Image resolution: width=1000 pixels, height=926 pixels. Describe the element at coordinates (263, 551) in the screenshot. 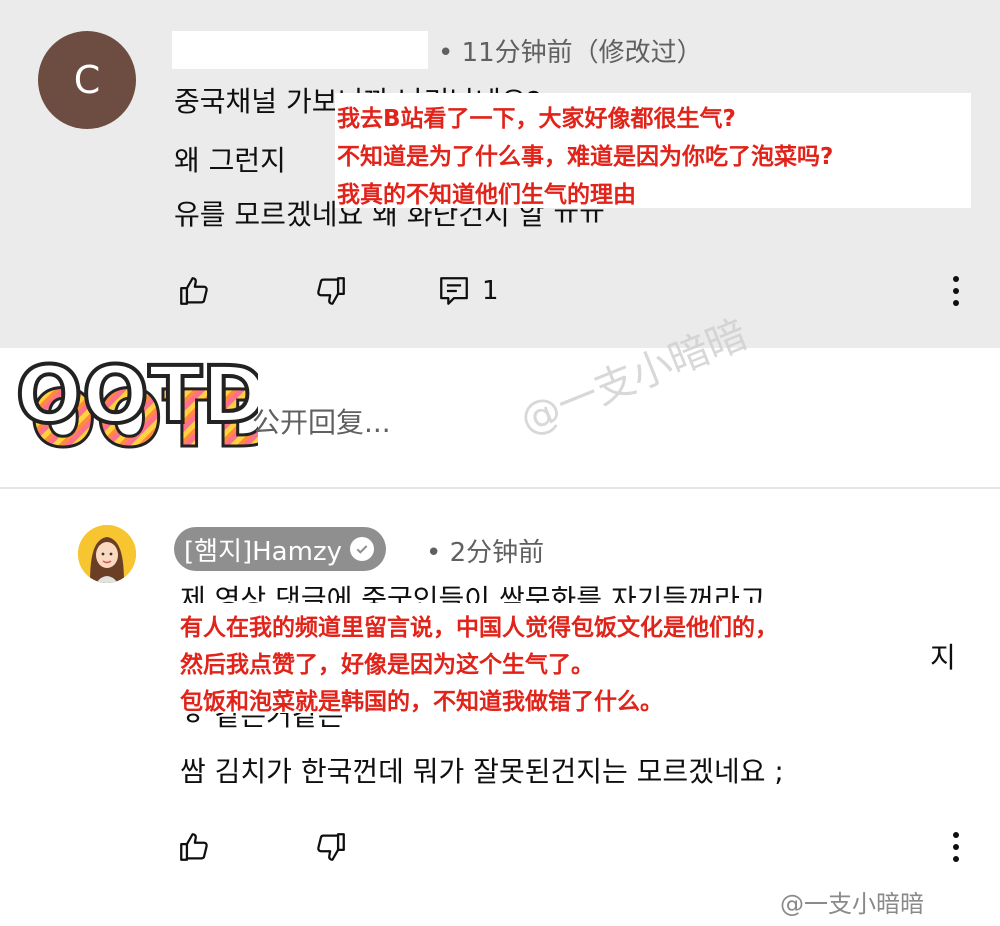

I see `author-name: [햄지]Hamzy` at that location.